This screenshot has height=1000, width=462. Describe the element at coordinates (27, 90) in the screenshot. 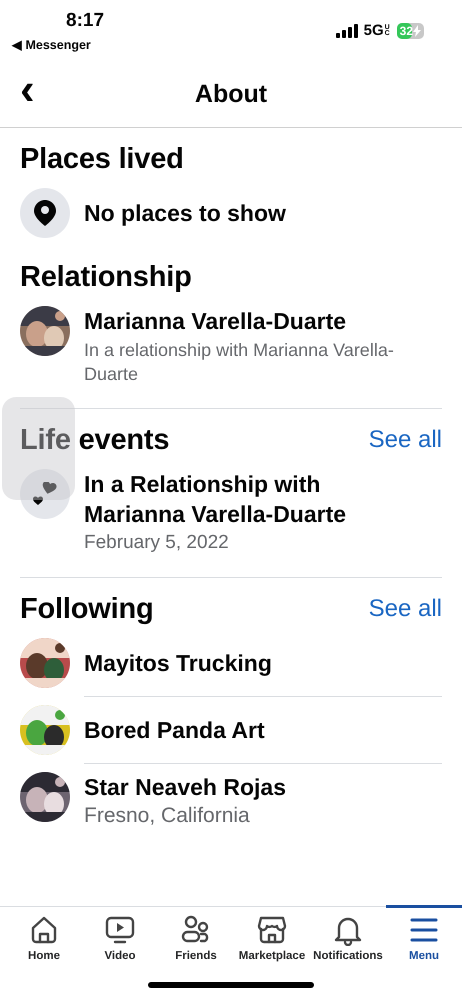

I see `back-button: ‹` at that location.